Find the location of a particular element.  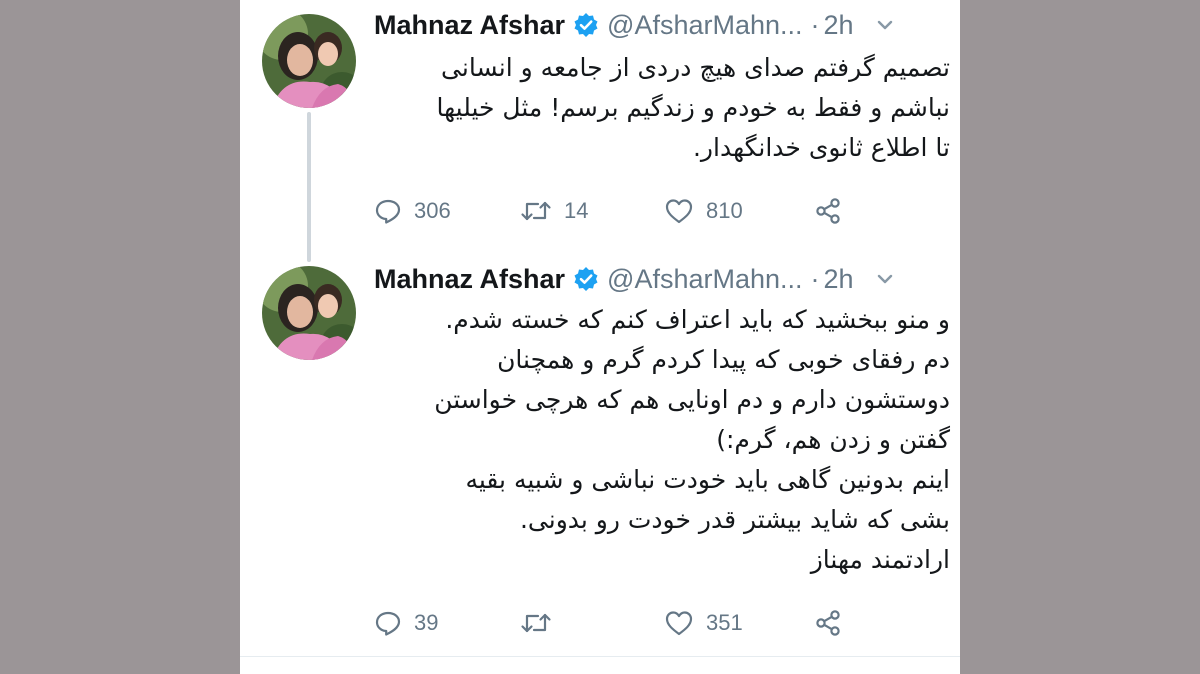

tweet-text-line: گفتن و زدن هم، گرم:) is located at coordinates (833, 439).